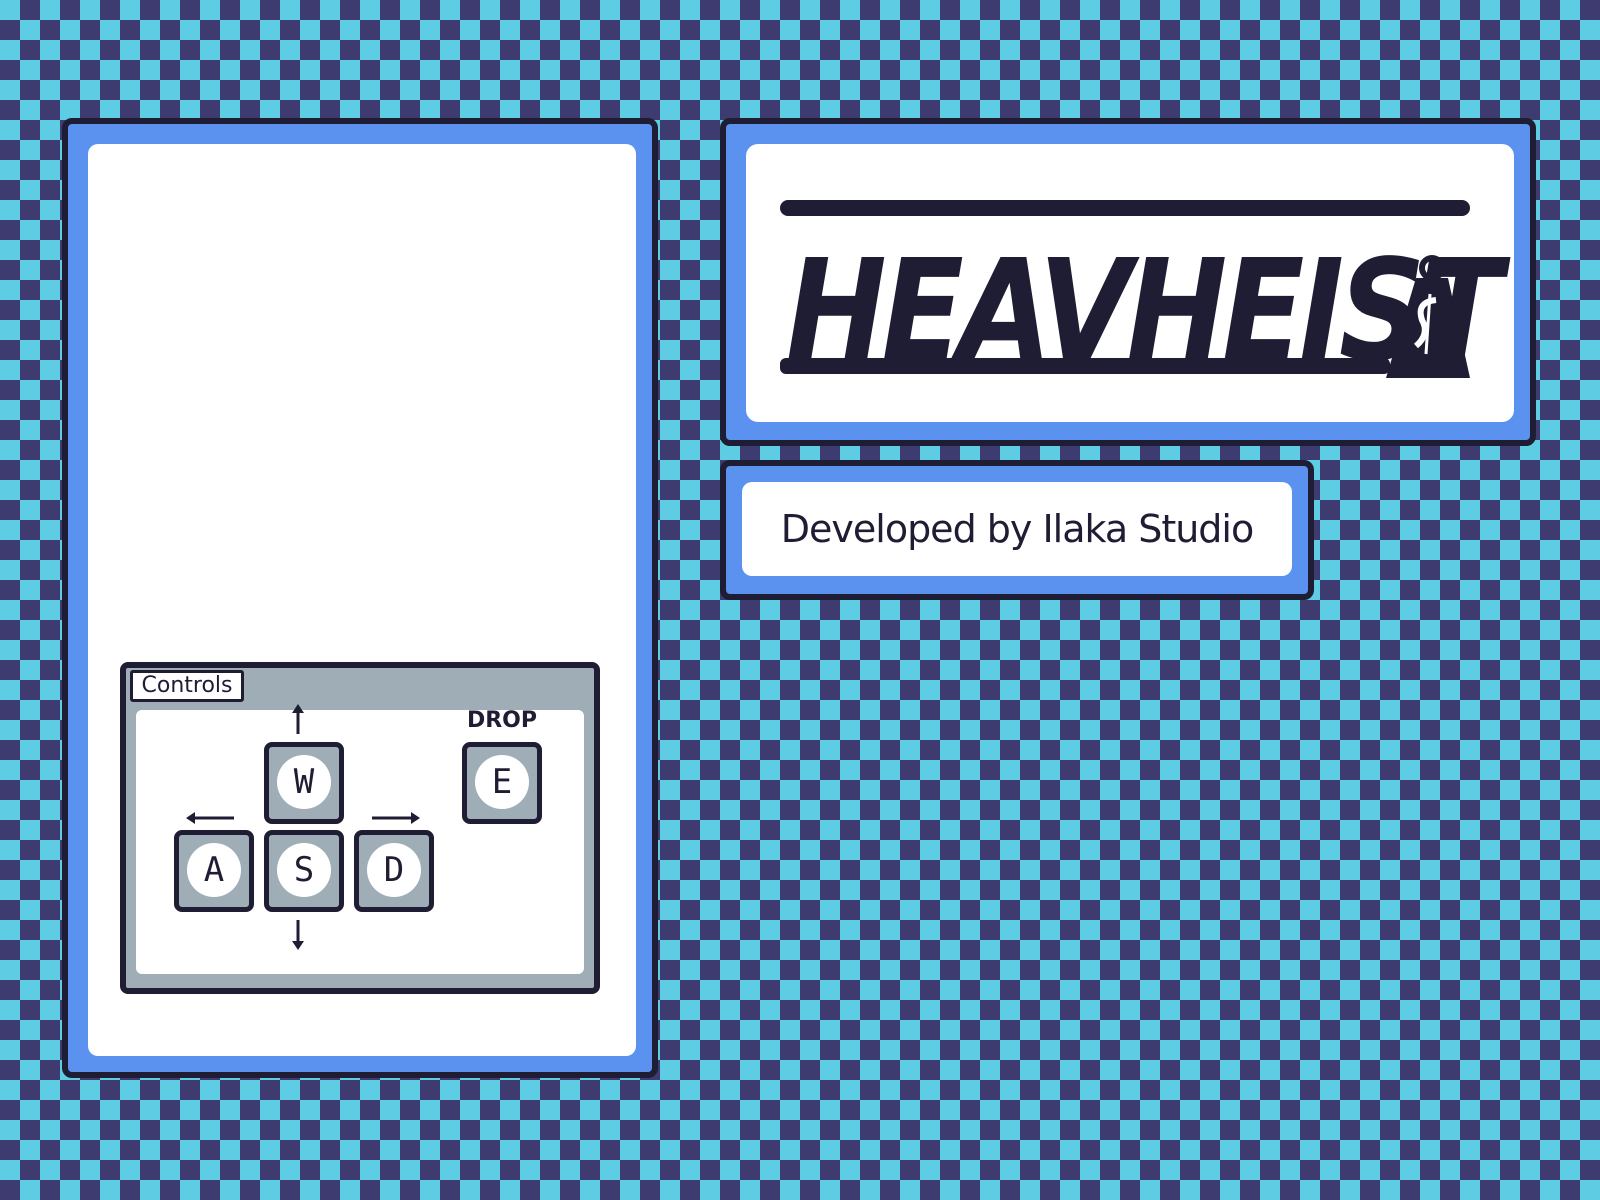 The height and width of the screenshot is (1200, 1600). What do you see at coordinates (1428, 316) in the screenshot?
I see `money-bag-icon` at bounding box center [1428, 316].